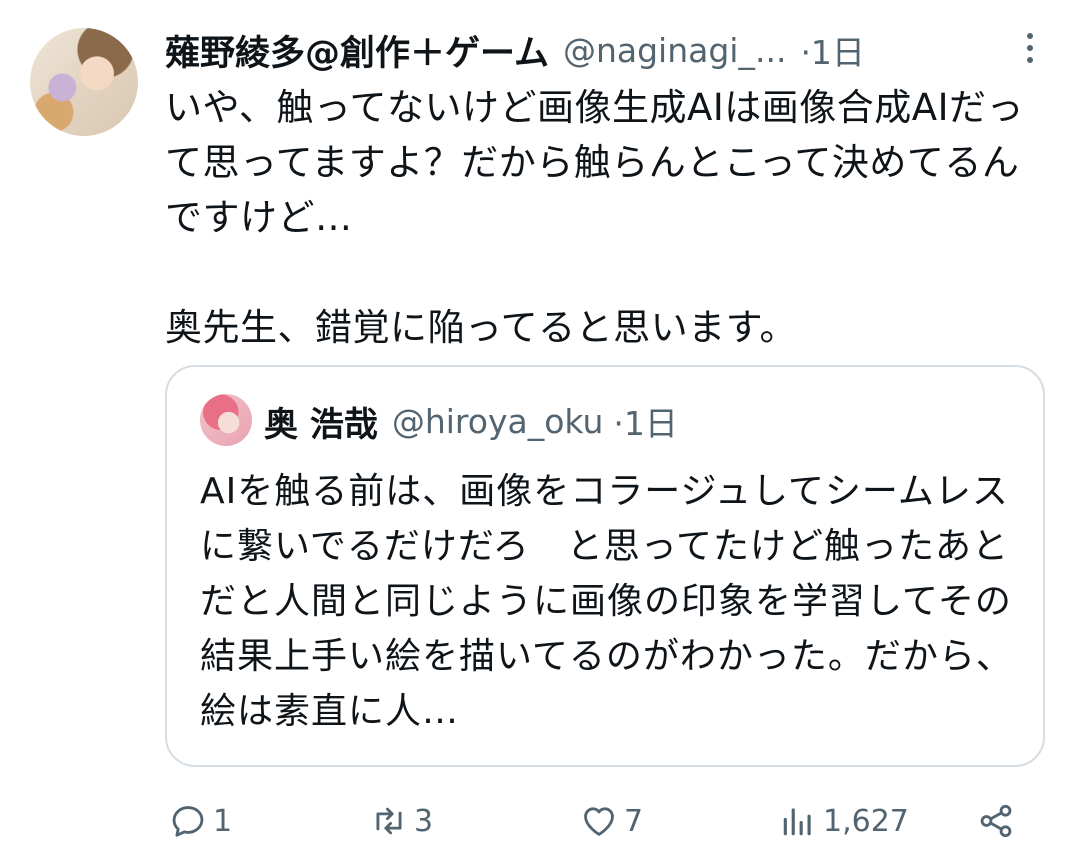  What do you see at coordinates (645, 423) in the screenshot?
I see `quoted-tweet-timestamp: ·1日` at bounding box center [645, 423].